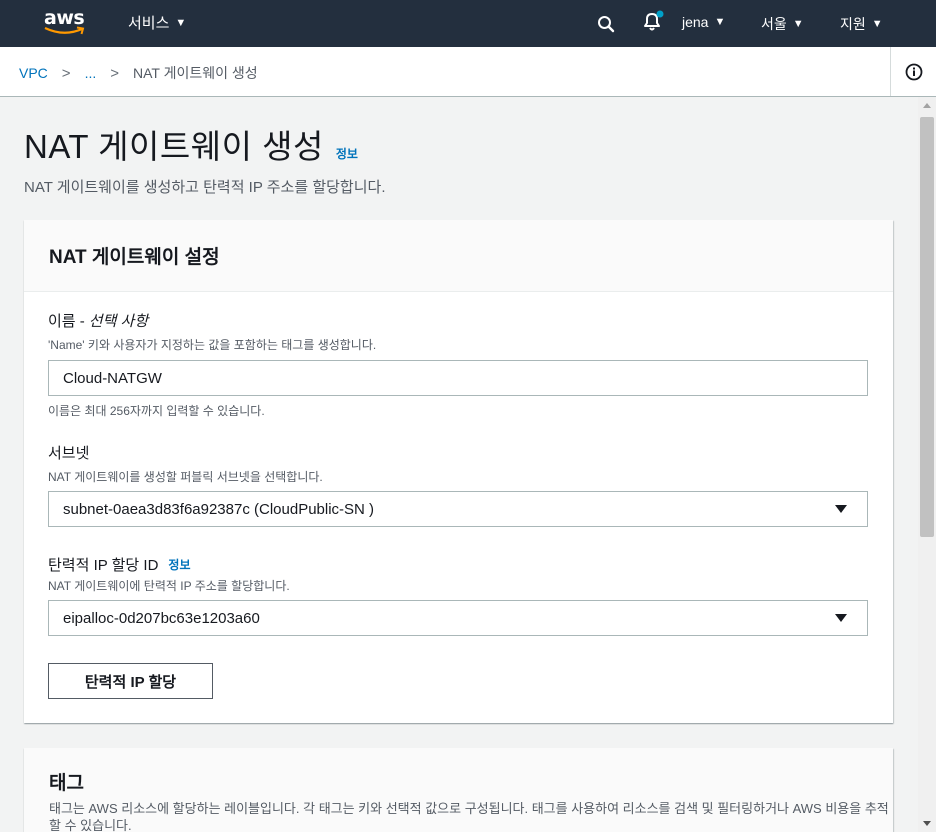  I want to click on support-menu: 지원 ▼, so click(861, 24).